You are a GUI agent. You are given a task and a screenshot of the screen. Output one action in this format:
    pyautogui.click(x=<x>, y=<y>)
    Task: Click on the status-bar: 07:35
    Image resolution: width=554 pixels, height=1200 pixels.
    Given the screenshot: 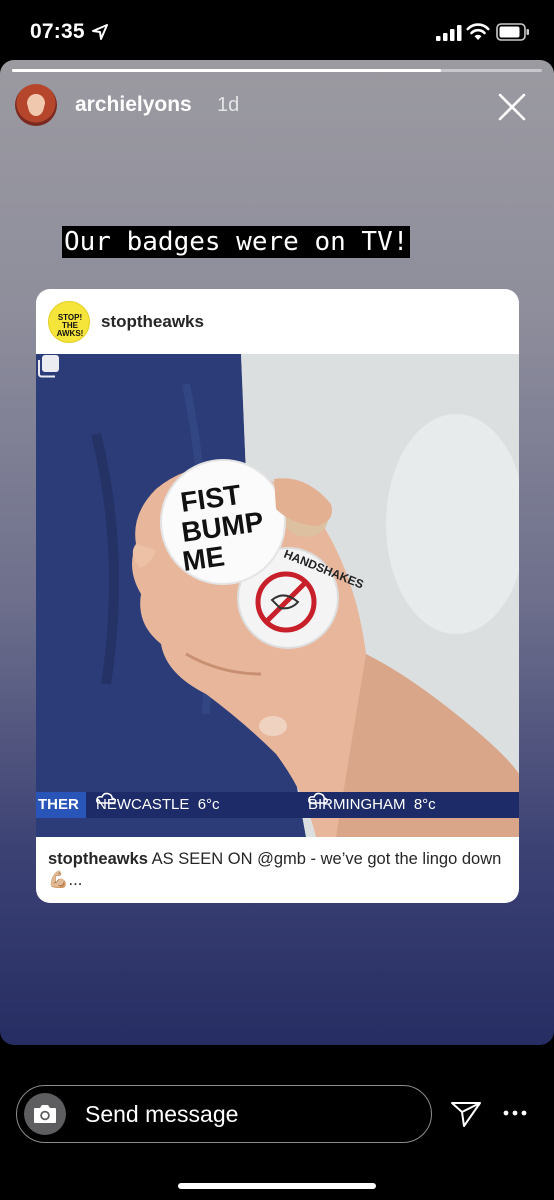 What is the action you would take?
    pyautogui.click(x=277, y=31)
    